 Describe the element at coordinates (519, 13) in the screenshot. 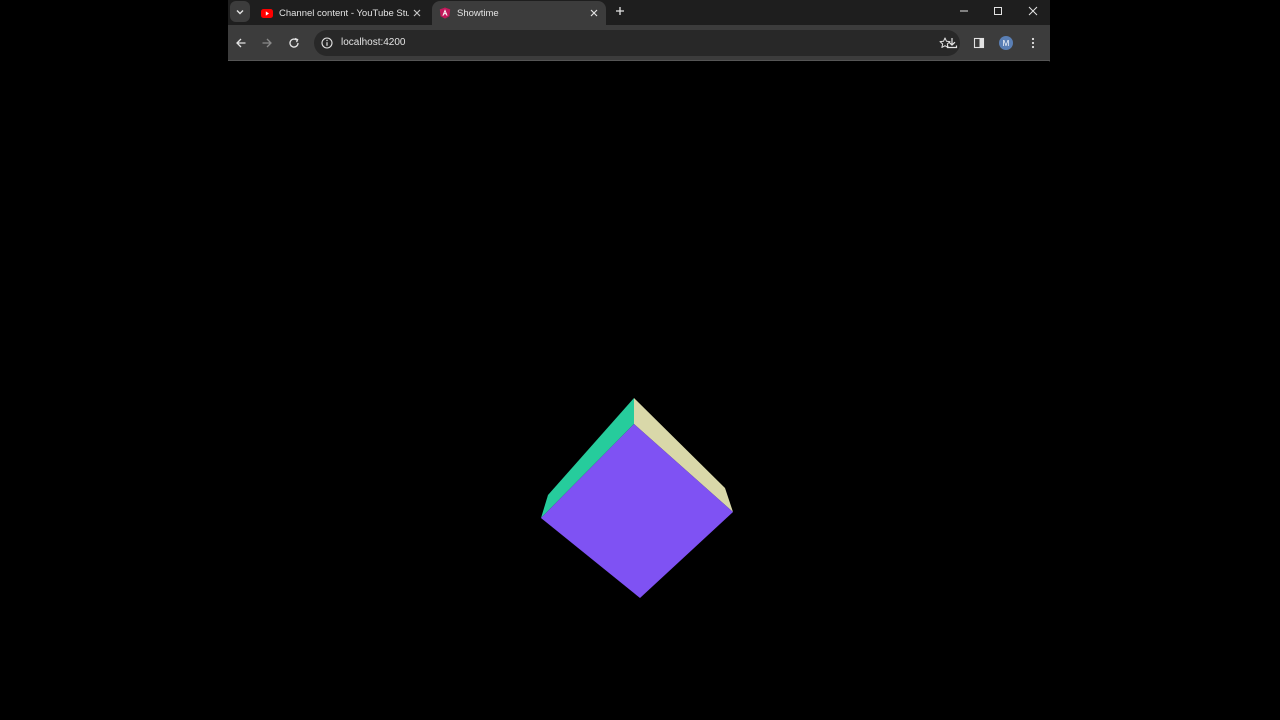

I see `tab-showtime: Showtime` at that location.